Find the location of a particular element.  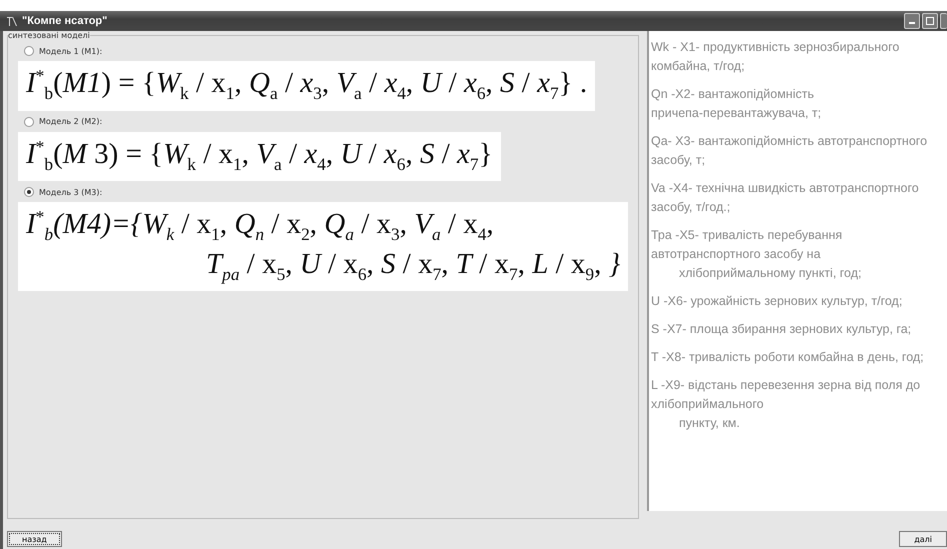

description-line: L -X9- відстань перевезення зерна від поля до is located at coordinates (786, 385).